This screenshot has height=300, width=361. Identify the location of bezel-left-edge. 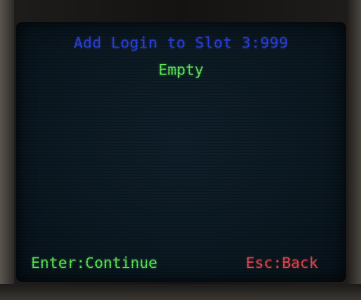
(7, 150).